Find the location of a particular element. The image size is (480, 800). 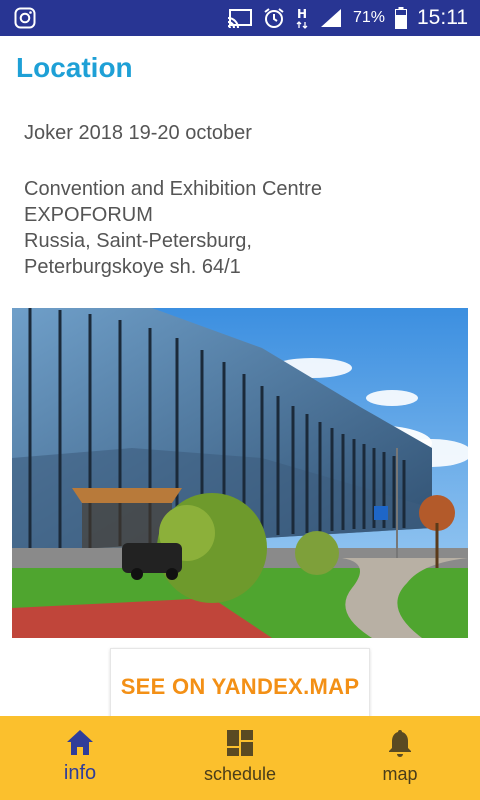

signal-icon is located at coordinates (331, 18).